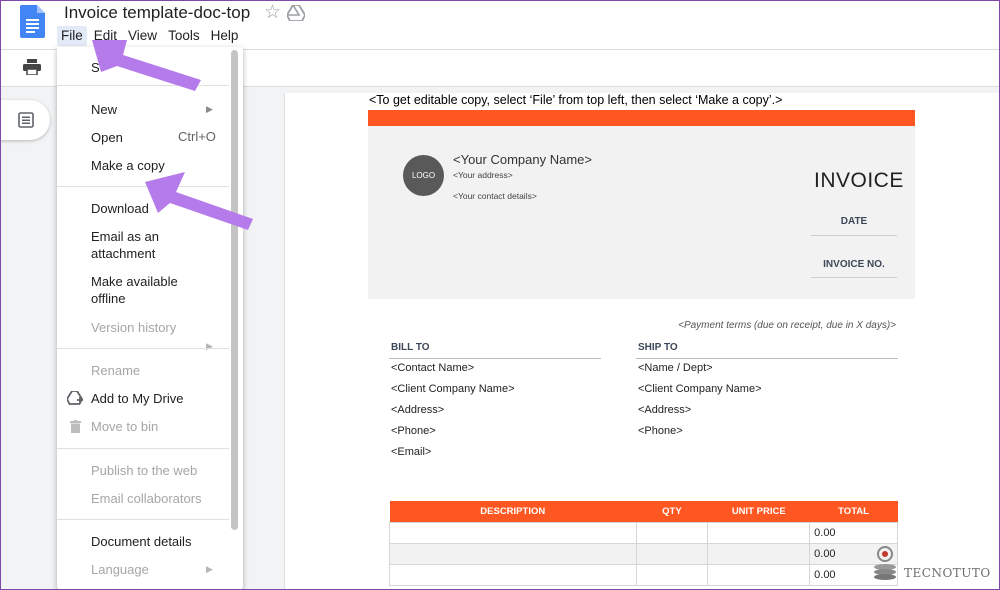  Describe the element at coordinates (411, 452) in the screenshot. I see `bill-to-line: <Email>` at that location.